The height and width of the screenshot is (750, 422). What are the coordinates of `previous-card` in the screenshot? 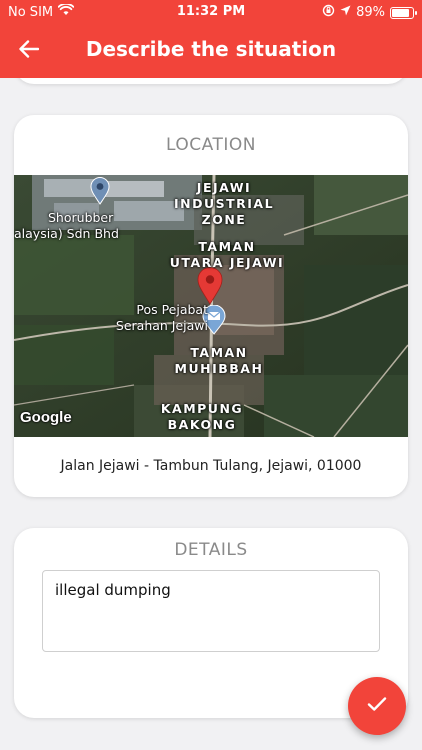 It's located at (211, 81).